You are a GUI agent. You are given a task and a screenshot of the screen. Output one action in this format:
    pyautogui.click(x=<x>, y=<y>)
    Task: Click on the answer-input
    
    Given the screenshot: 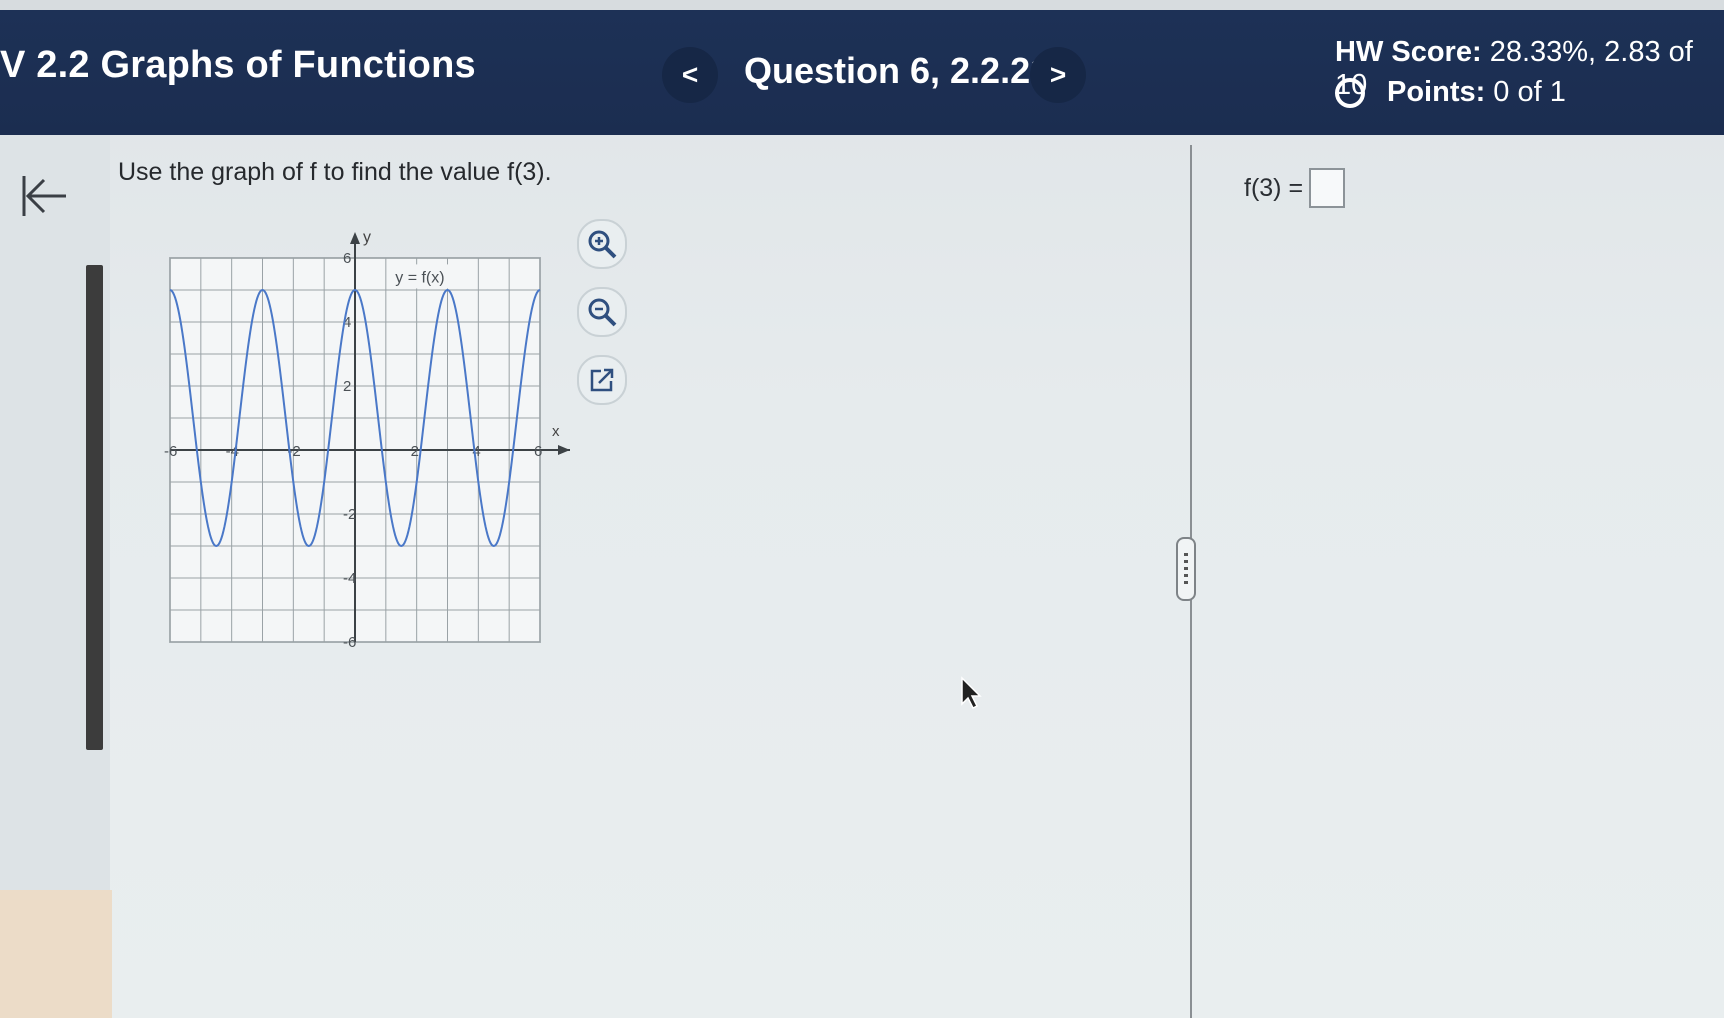 What is the action you would take?
    pyautogui.click(x=1327, y=188)
    